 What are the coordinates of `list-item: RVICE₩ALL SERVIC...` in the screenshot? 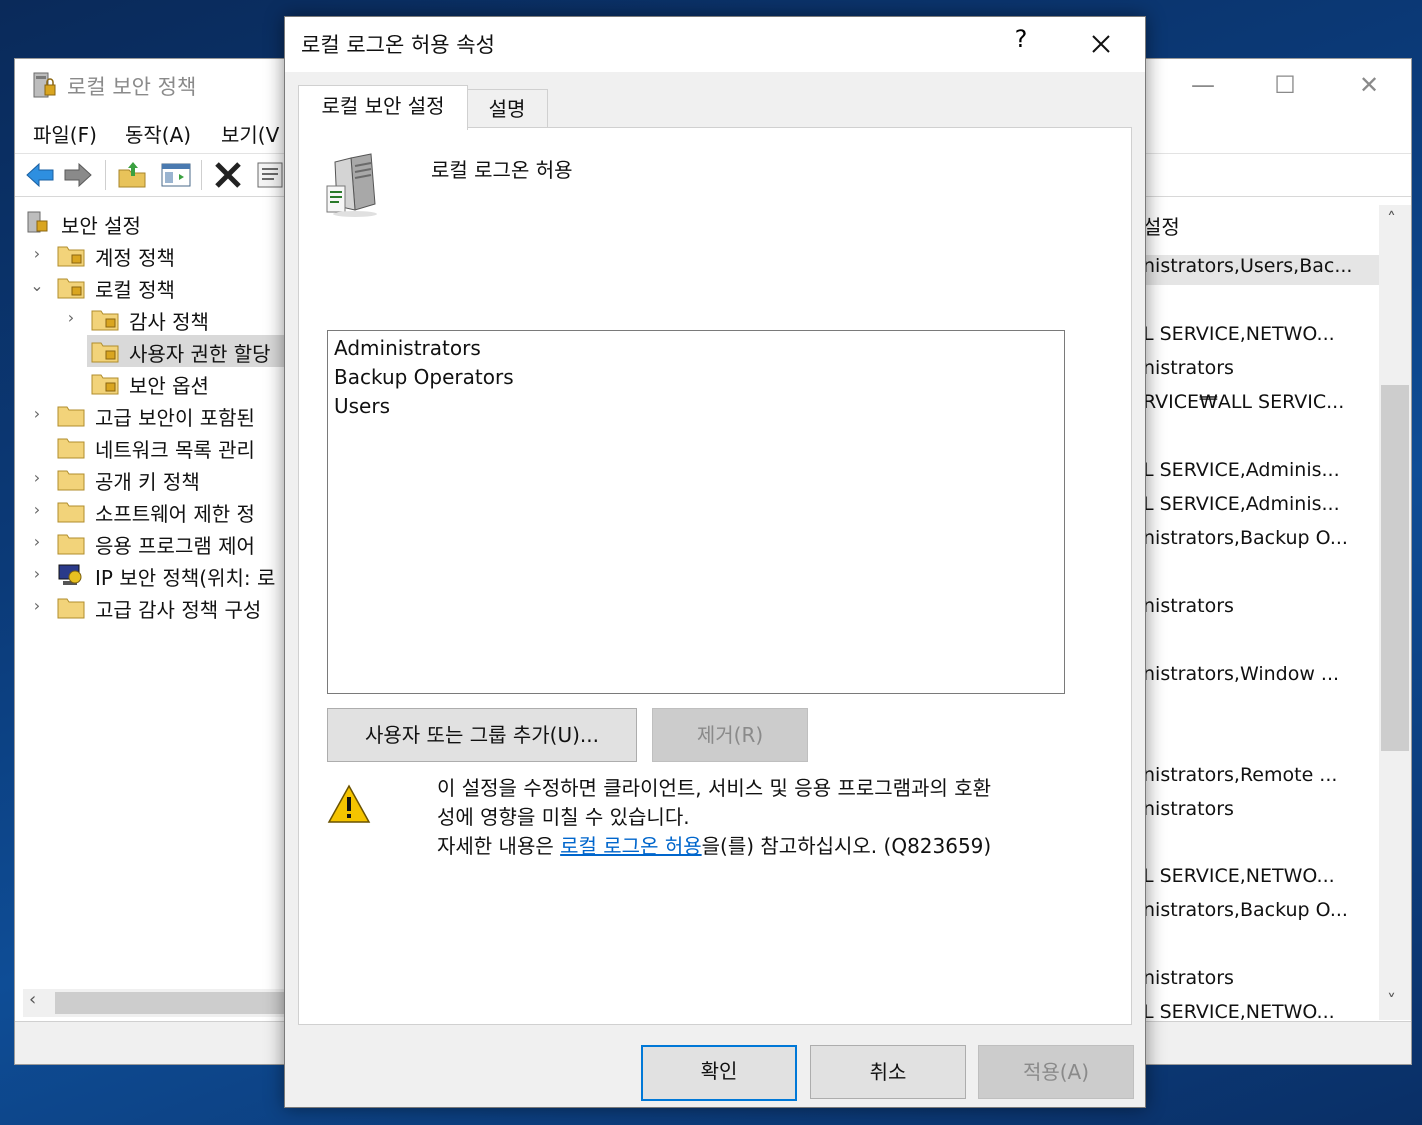 It's located at (1261, 406).